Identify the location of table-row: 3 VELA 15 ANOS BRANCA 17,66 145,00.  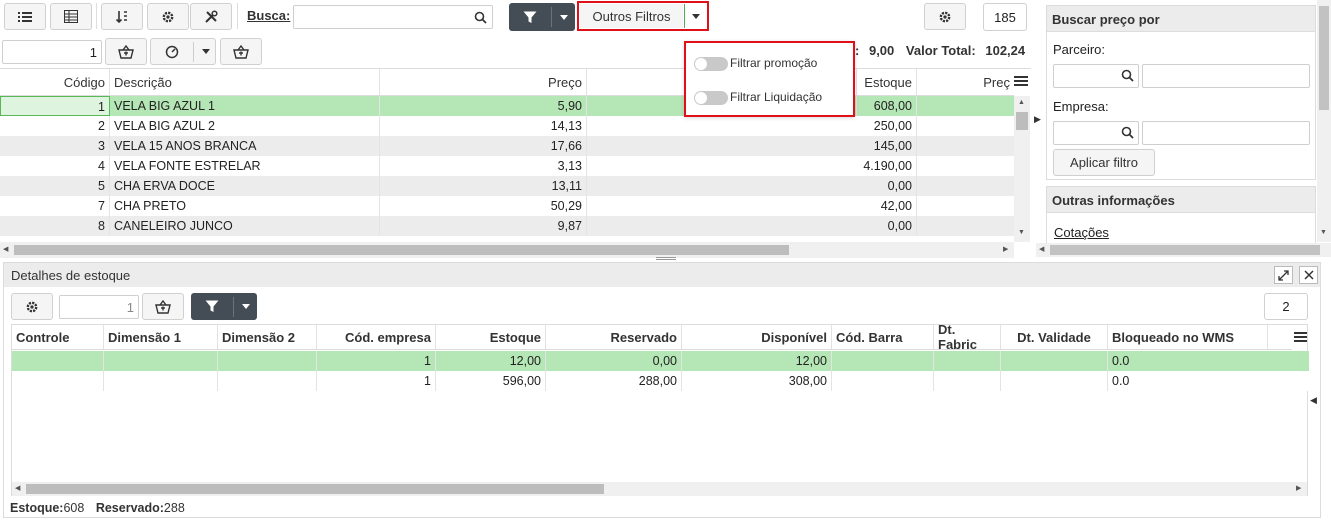
(507, 146).